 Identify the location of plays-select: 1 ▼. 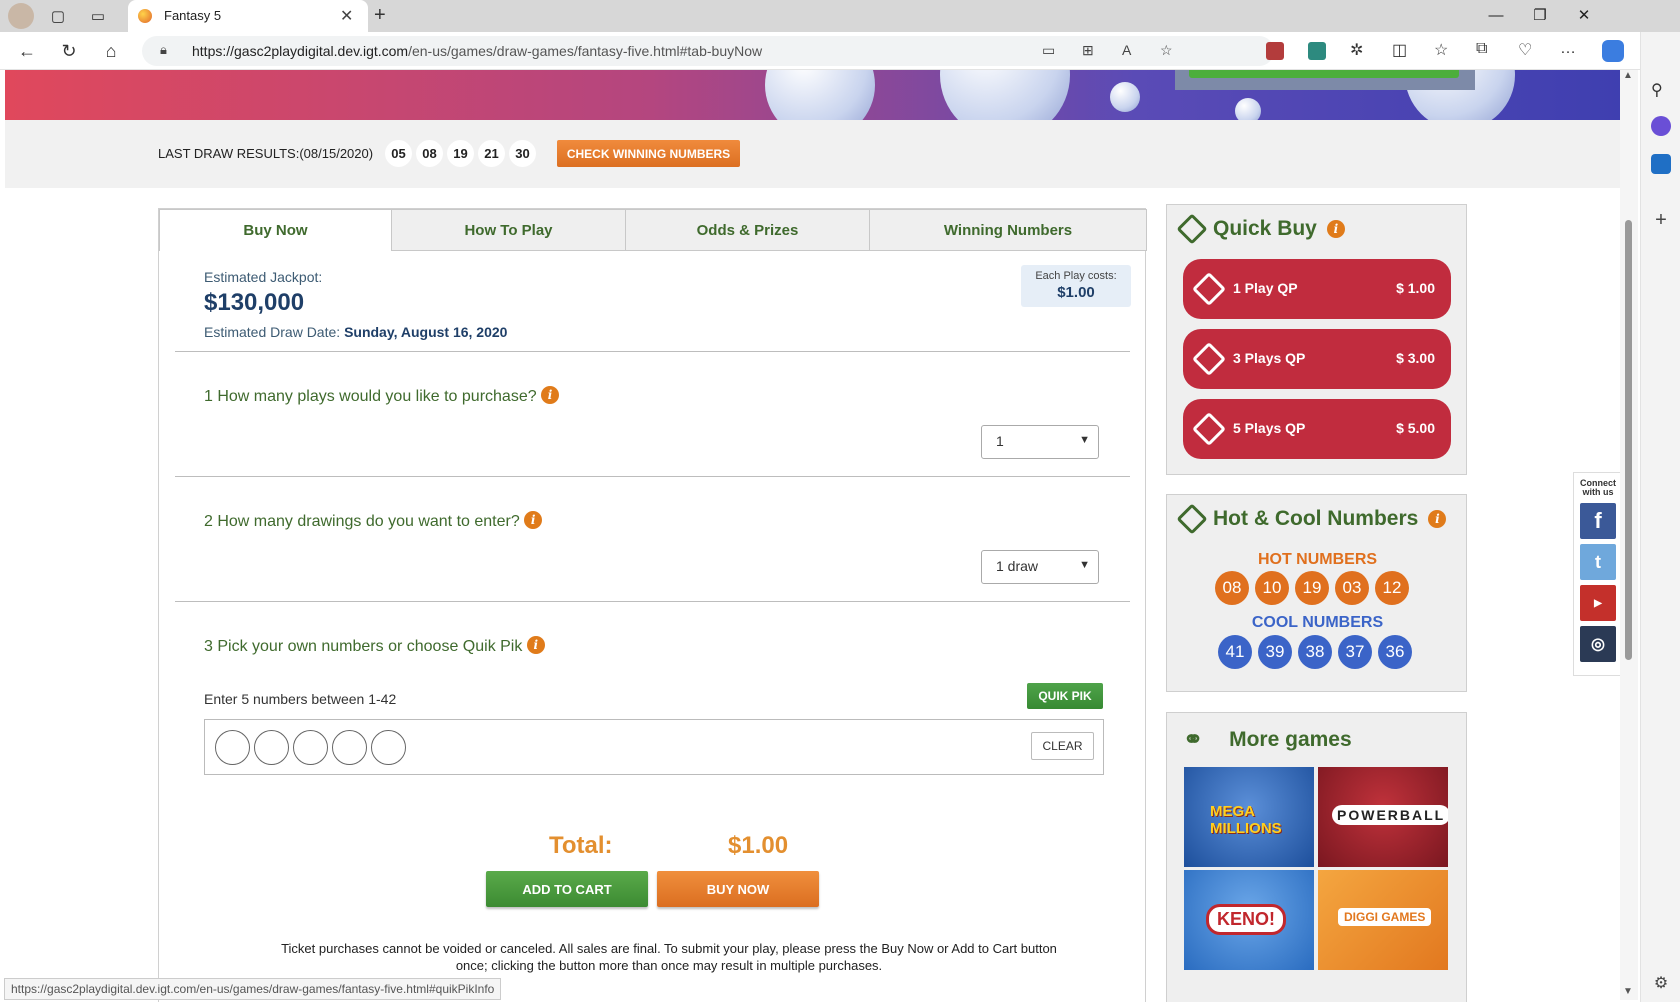
(1040, 442).